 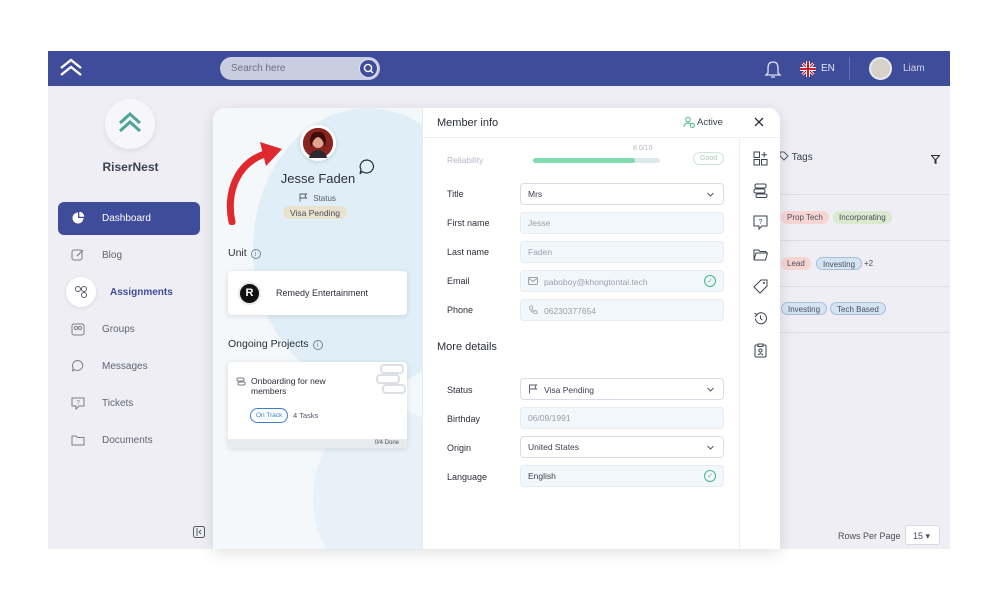 I want to click on birthday-field: 06/09/1991, so click(x=622, y=418).